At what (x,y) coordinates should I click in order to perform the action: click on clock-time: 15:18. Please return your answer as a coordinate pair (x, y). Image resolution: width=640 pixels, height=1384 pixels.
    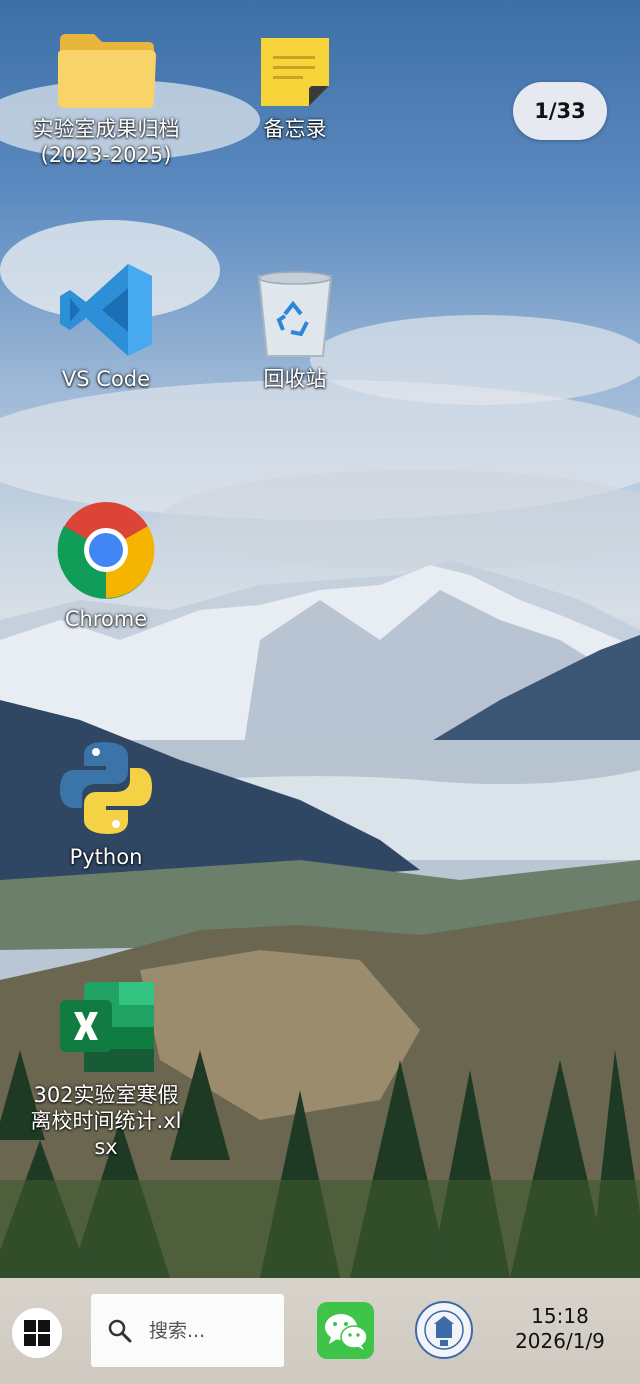
    Looking at the image, I should click on (560, 1316).